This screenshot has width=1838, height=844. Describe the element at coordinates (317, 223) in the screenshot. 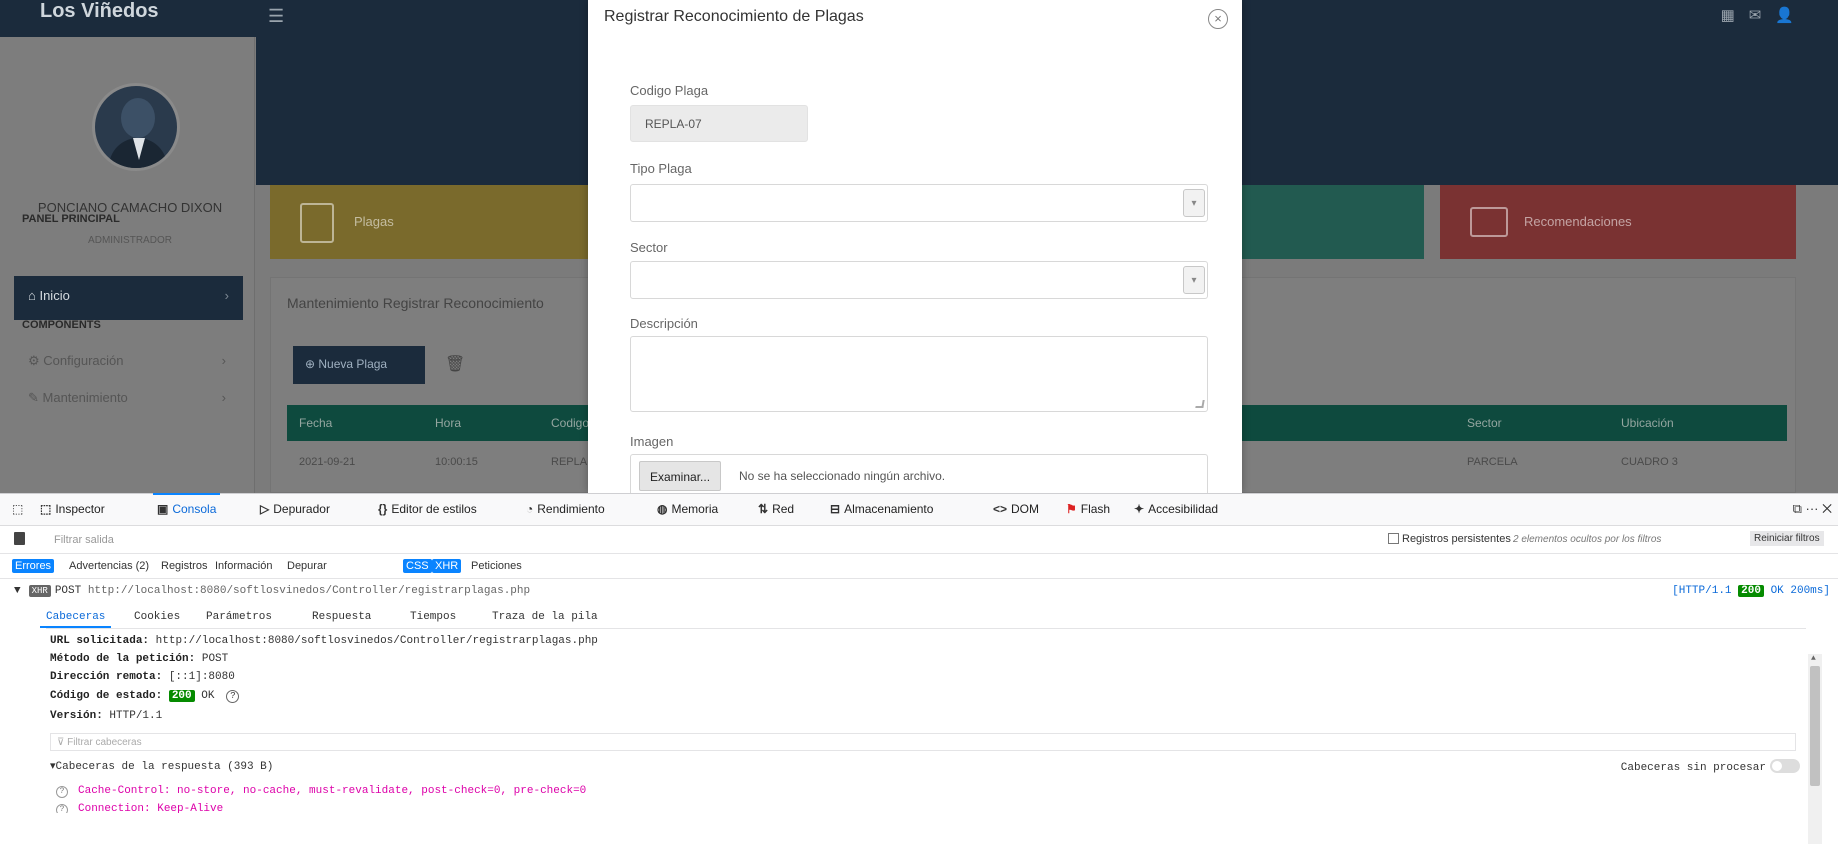

I see `document-icon` at that location.